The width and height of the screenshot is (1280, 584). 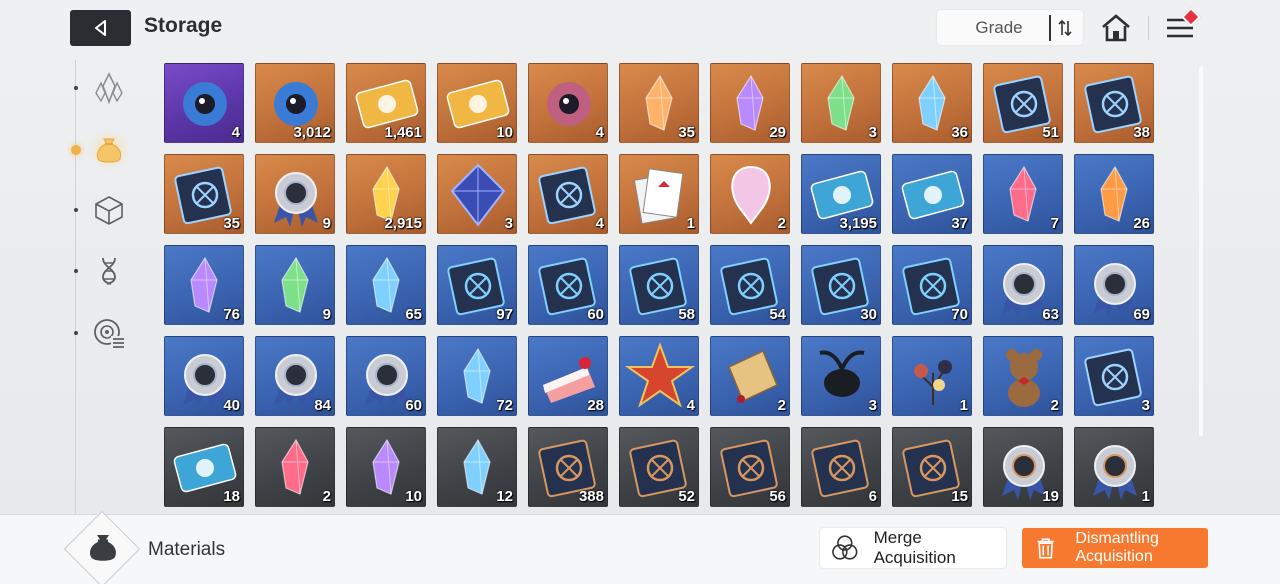 I want to click on item-count: 19, so click(x=1050, y=496).